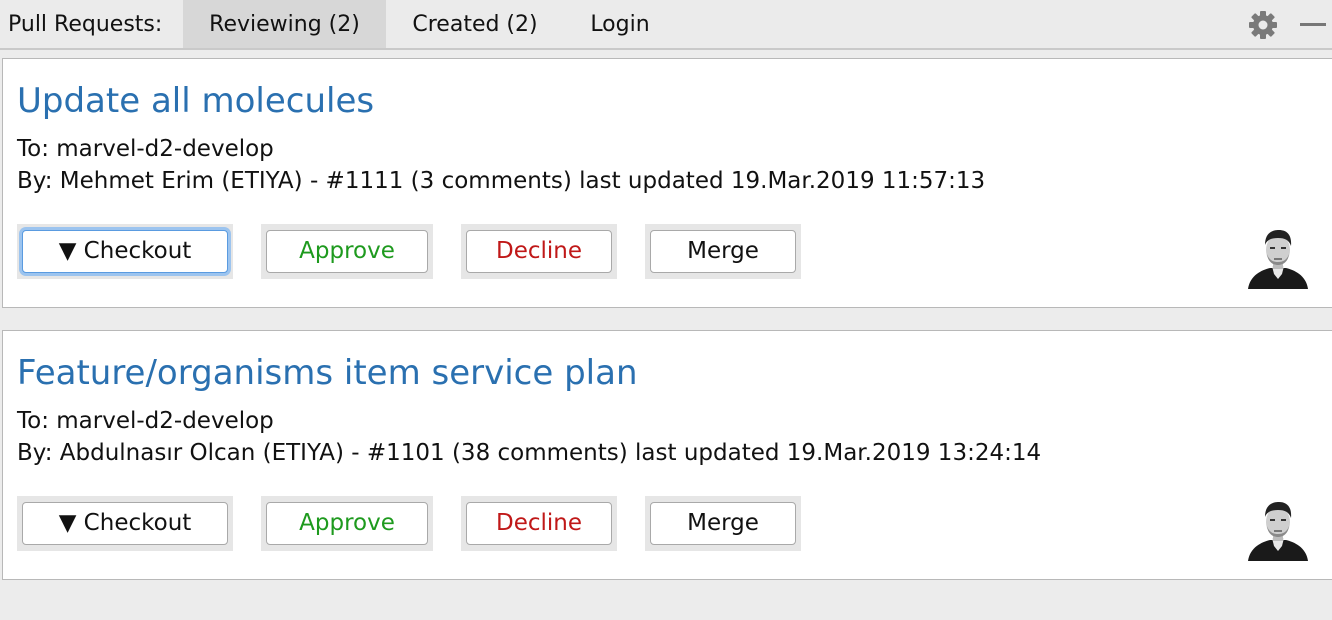  What do you see at coordinates (195, 101) in the screenshot?
I see `pull-request-title: Update all molecules` at bounding box center [195, 101].